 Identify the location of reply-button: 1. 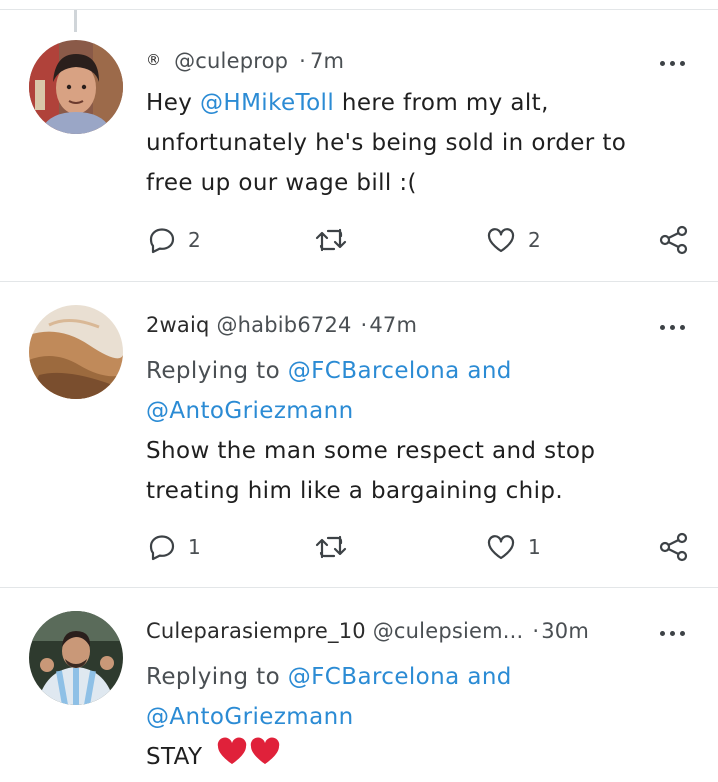
(174, 547).